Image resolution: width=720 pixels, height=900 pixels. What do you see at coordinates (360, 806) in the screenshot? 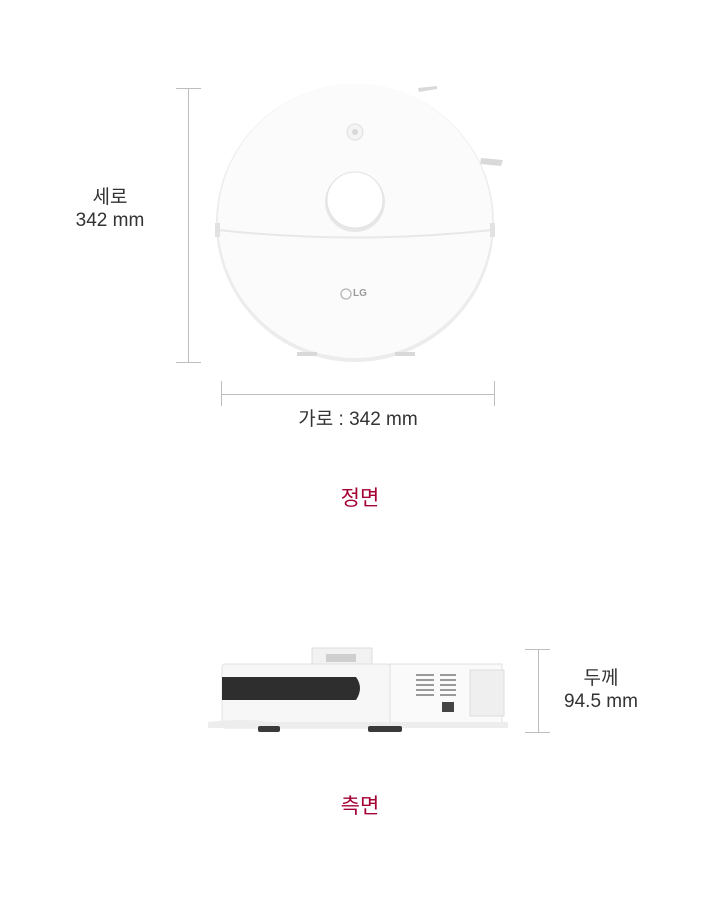
I see `side-view-caption: 측면` at bounding box center [360, 806].